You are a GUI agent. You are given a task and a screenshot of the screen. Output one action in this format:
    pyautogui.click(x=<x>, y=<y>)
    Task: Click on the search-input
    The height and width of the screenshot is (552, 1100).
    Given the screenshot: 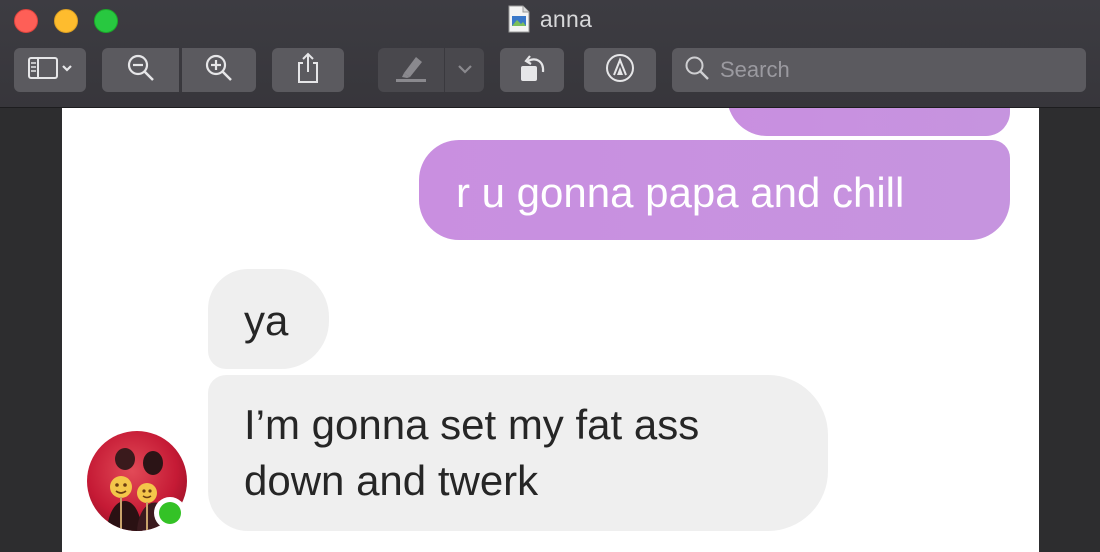 What is the action you would take?
    pyautogui.click(x=900, y=70)
    